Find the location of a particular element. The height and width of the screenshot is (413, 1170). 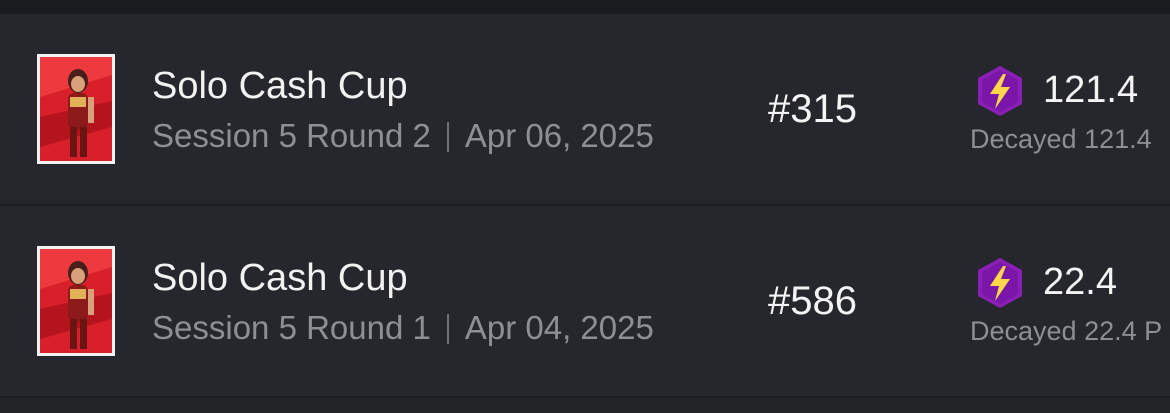

event-date: Apr 04, 2025 is located at coordinates (559, 327).